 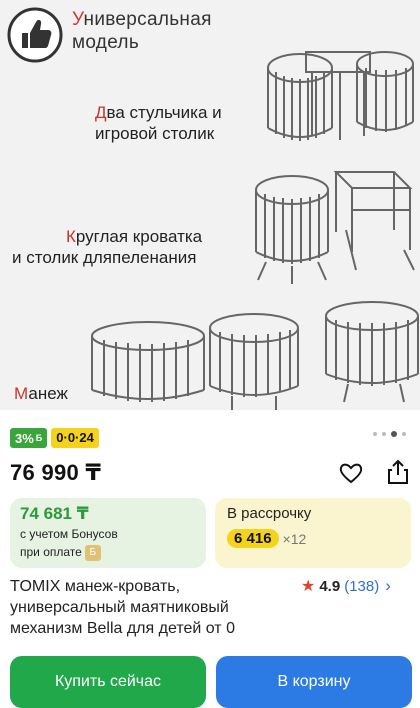 I want to click on bonus-coin-icon: Б, so click(x=92, y=552).